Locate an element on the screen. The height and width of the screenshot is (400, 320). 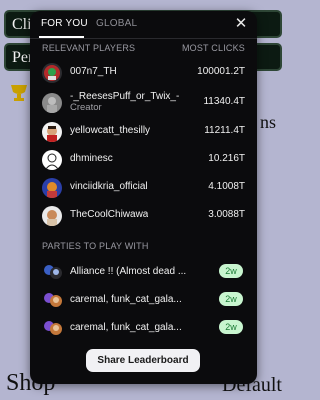
player-row: yellowcatt_thesilly 11211.4T is located at coordinates (143, 132).